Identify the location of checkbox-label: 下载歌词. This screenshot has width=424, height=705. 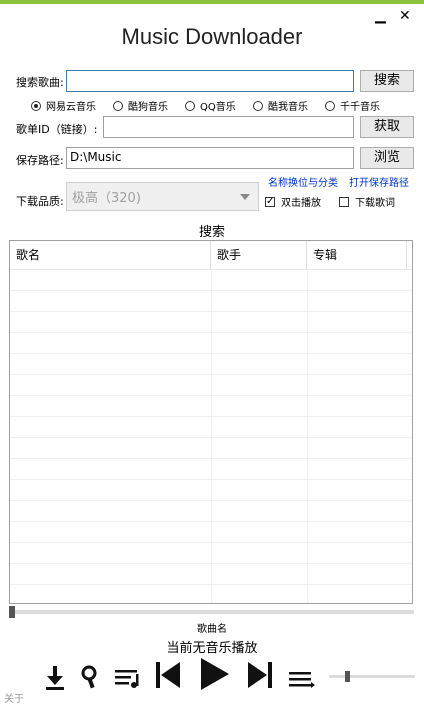
(375, 203).